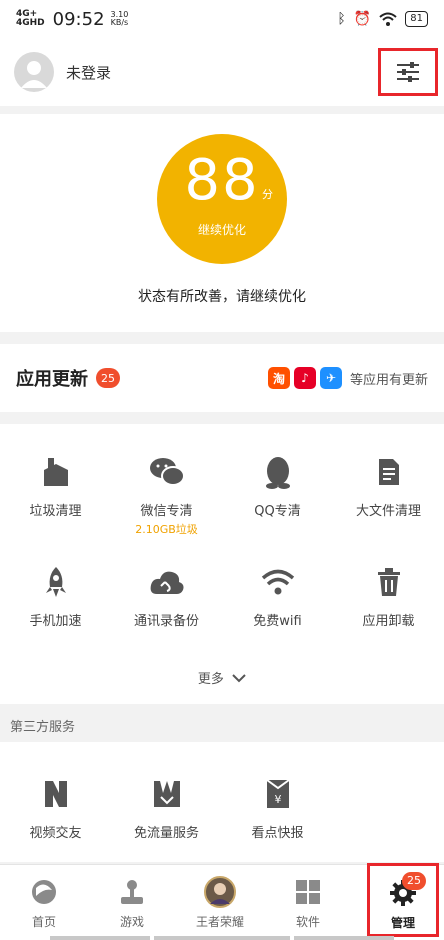 Image resolution: width=444 pixels, height=940 pixels. Describe the element at coordinates (222, 180) in the screenshot. I see `score-value: 88` at that location.